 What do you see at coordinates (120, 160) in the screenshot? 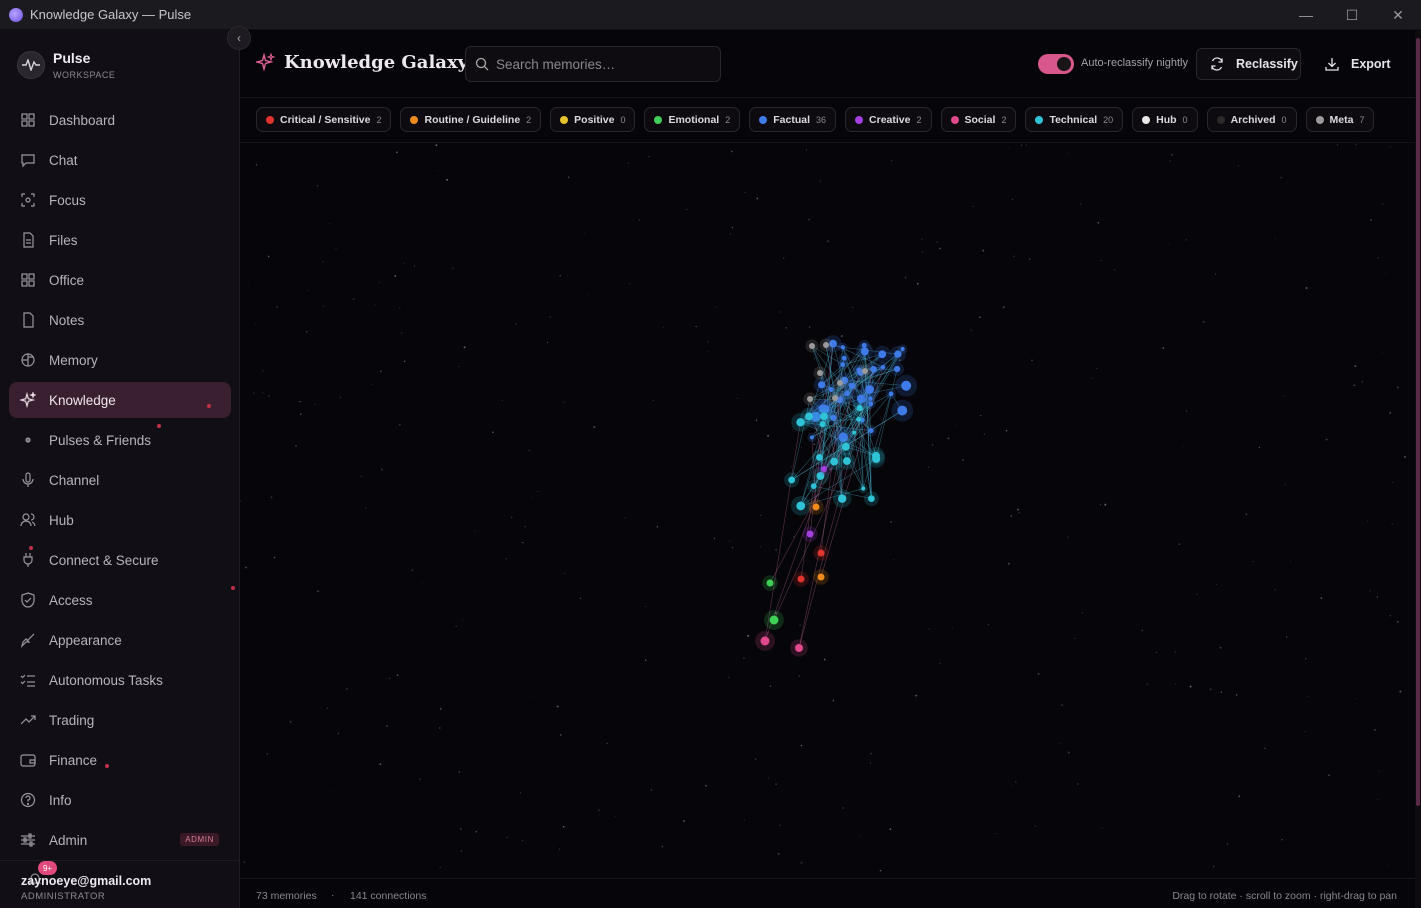
I see `sidebar-item-chat: Chat` at bounding box center [120, 160].